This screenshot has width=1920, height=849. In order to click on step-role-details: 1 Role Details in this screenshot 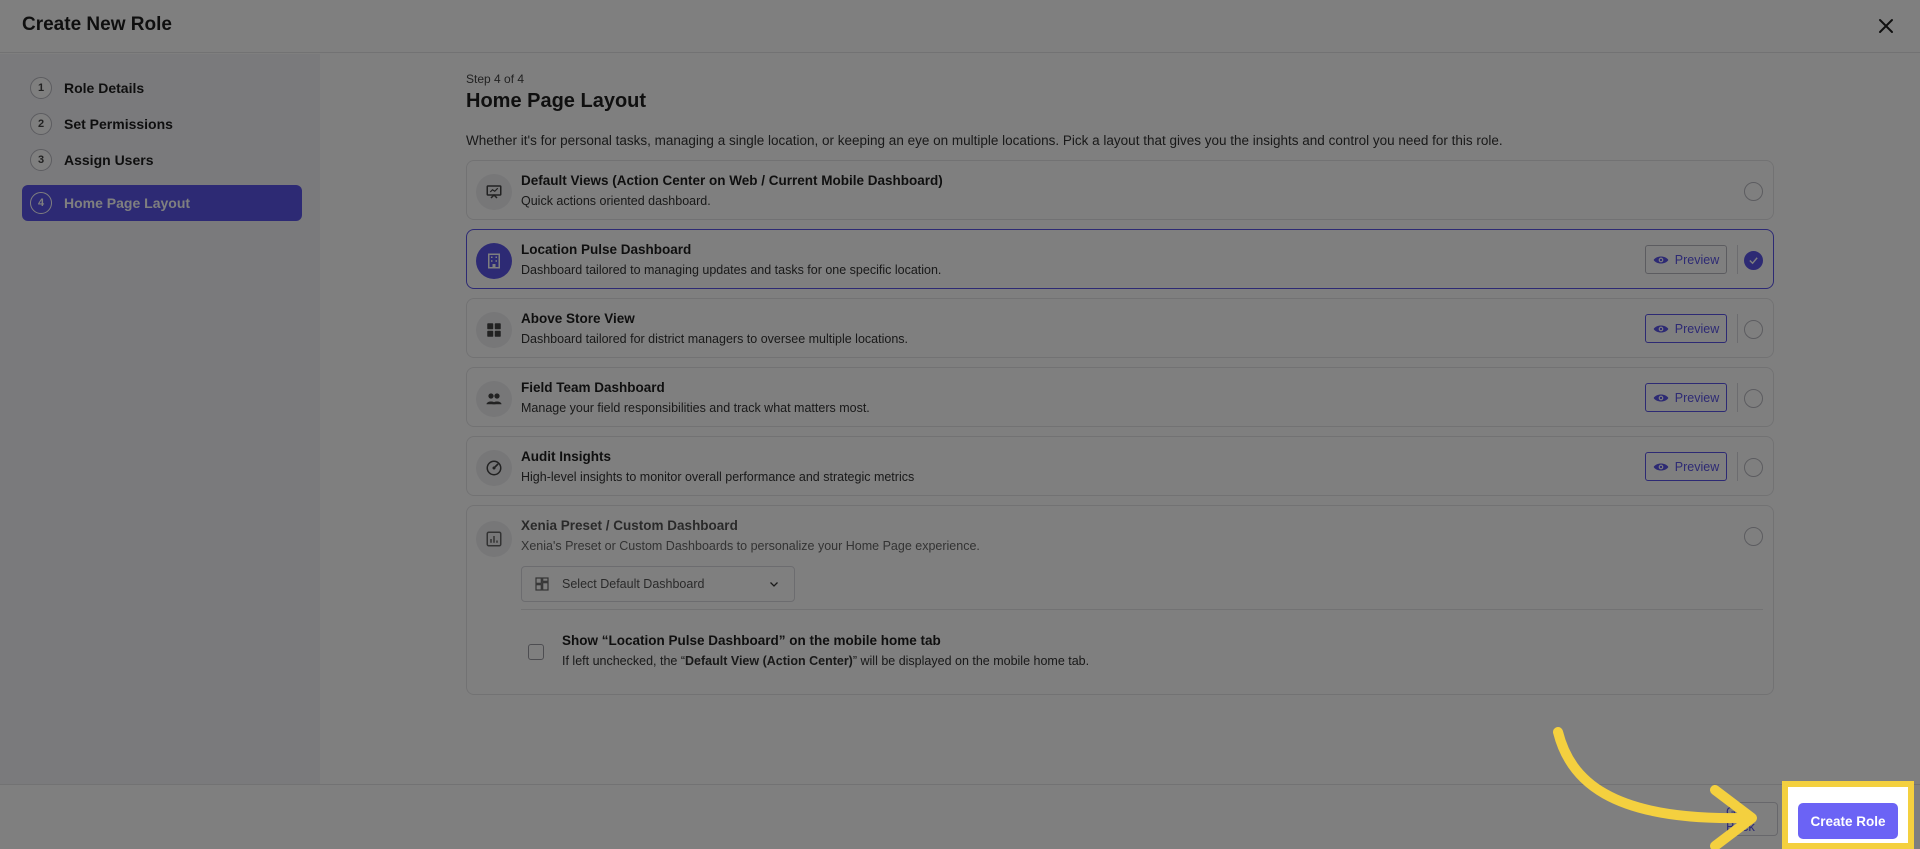, I will do `click(162, 88)`.